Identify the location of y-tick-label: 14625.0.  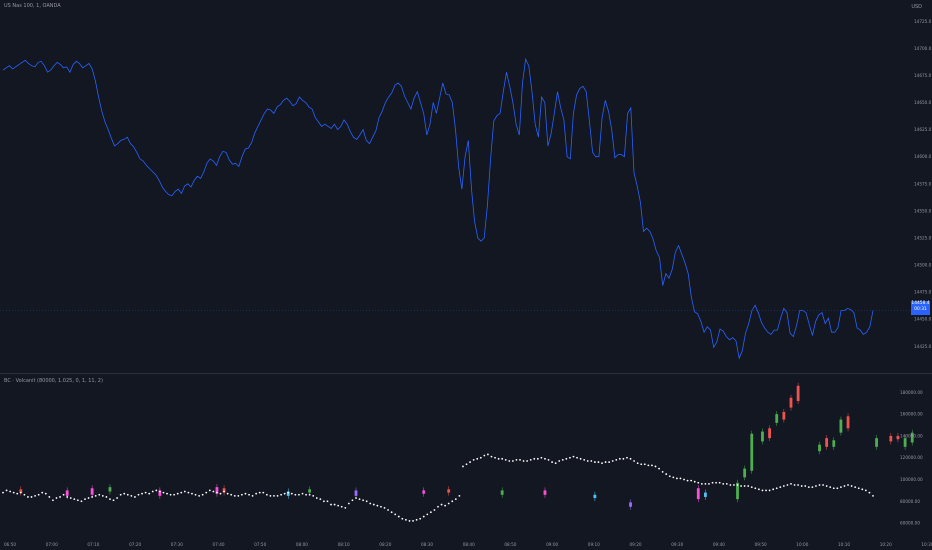
(923, 129).